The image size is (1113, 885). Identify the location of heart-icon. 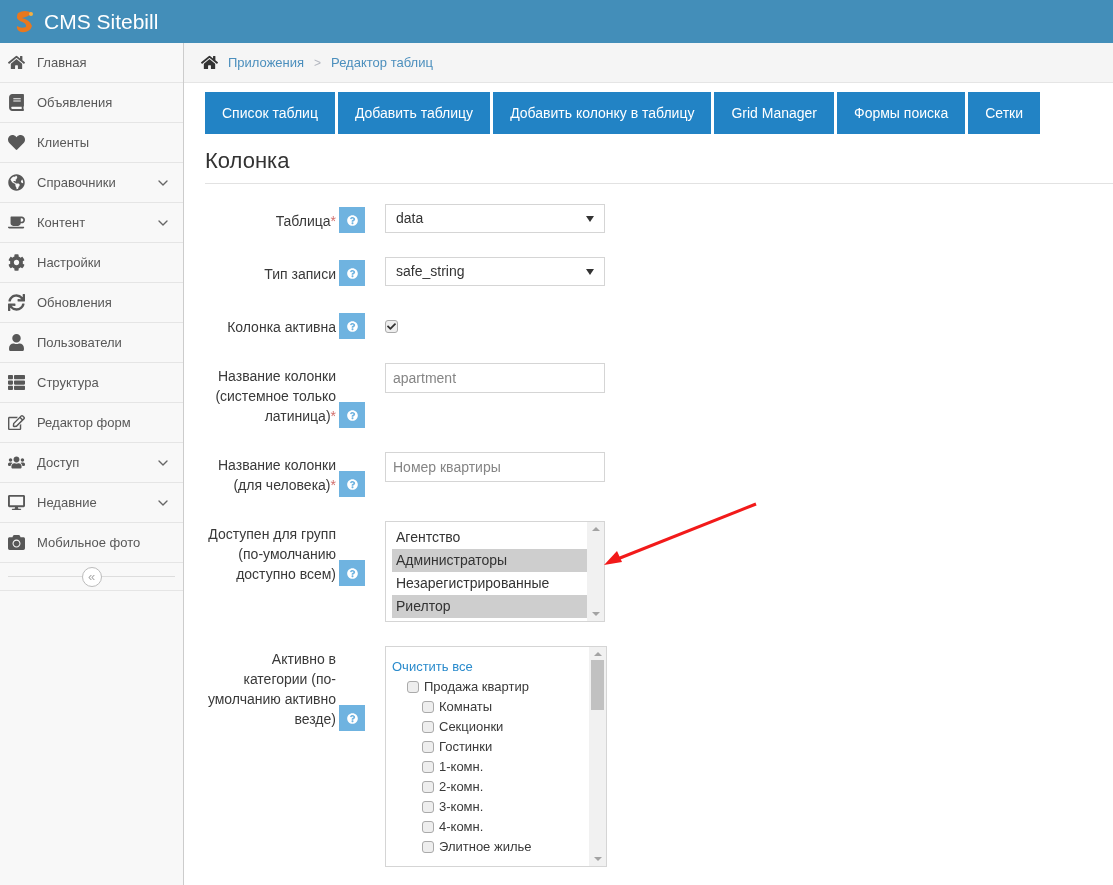
(16, 142).